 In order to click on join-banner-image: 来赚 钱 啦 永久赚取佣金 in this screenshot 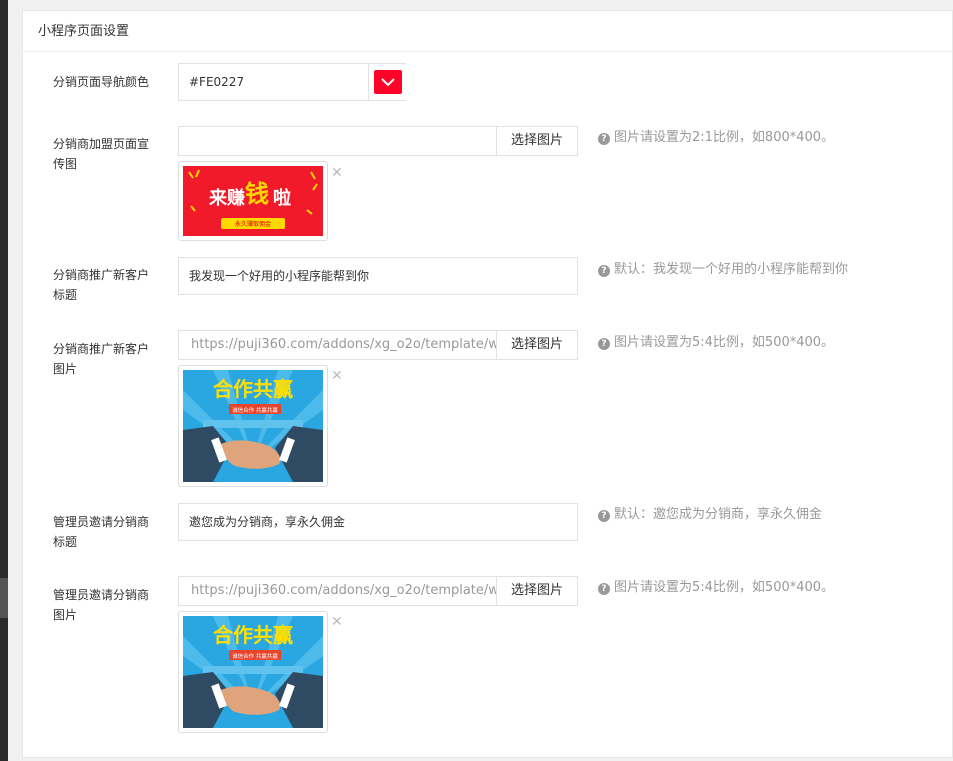, I will do `click(253, 201)`.